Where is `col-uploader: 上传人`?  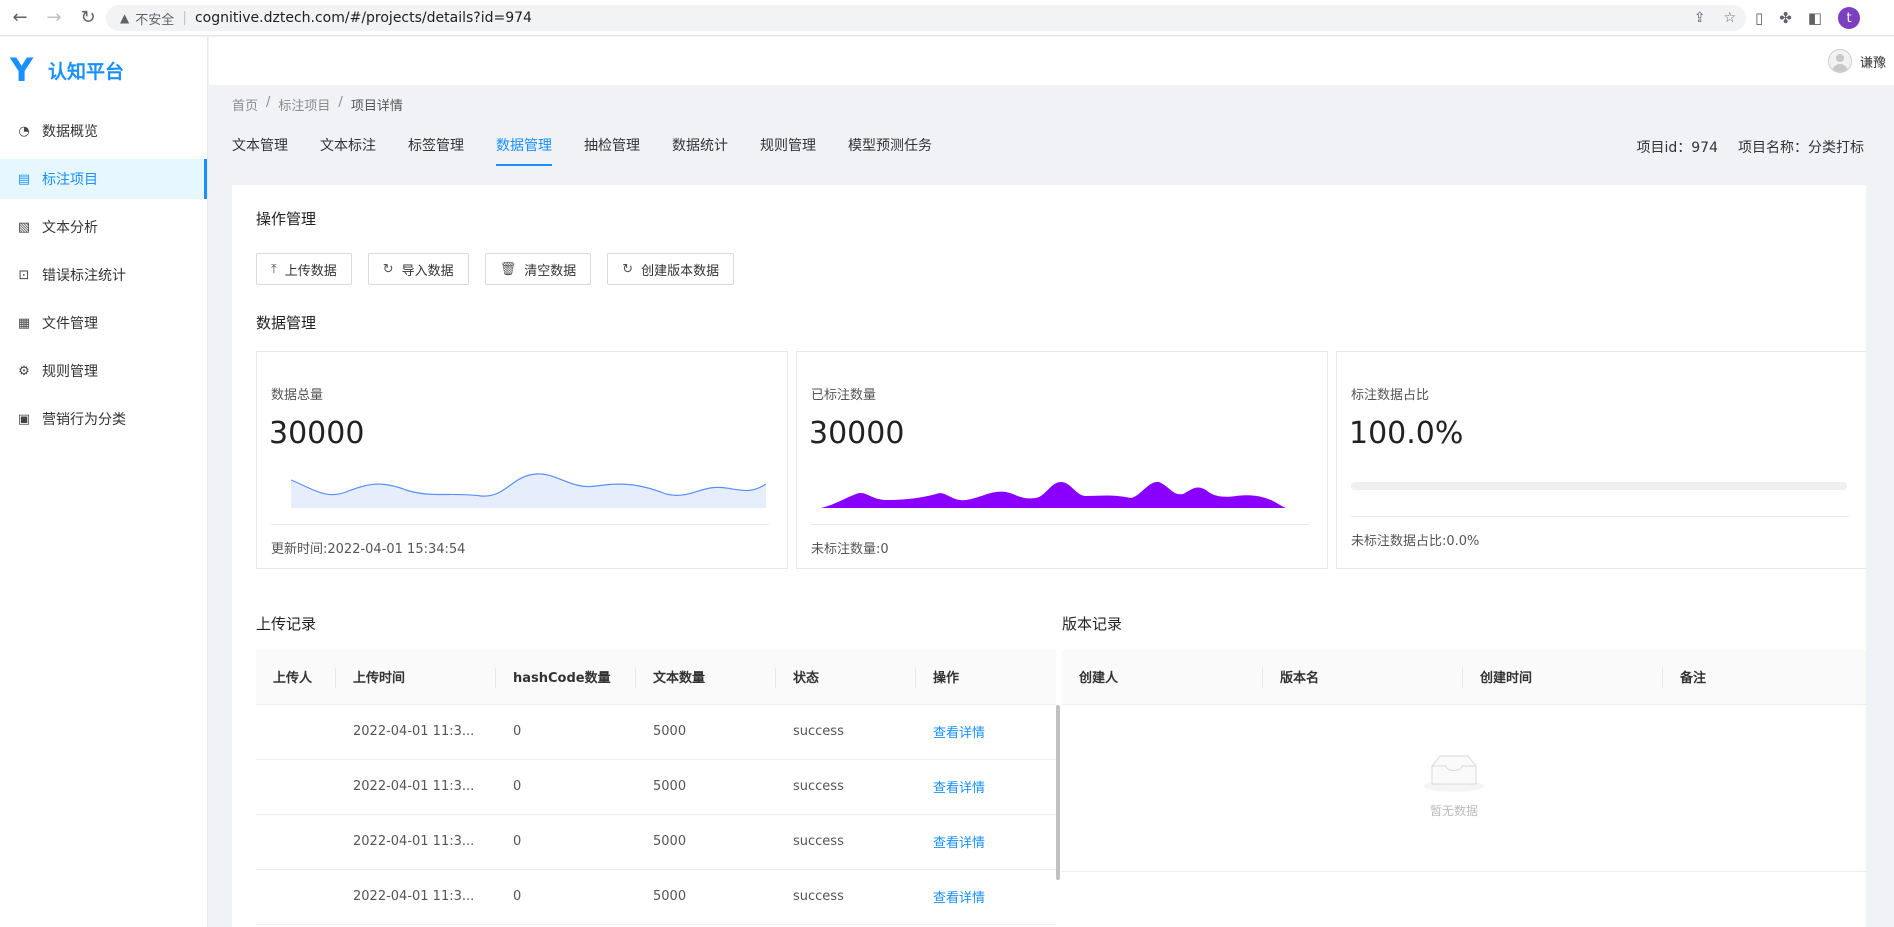
col-uploader: 上传人 is located at coordinates (296, 677).